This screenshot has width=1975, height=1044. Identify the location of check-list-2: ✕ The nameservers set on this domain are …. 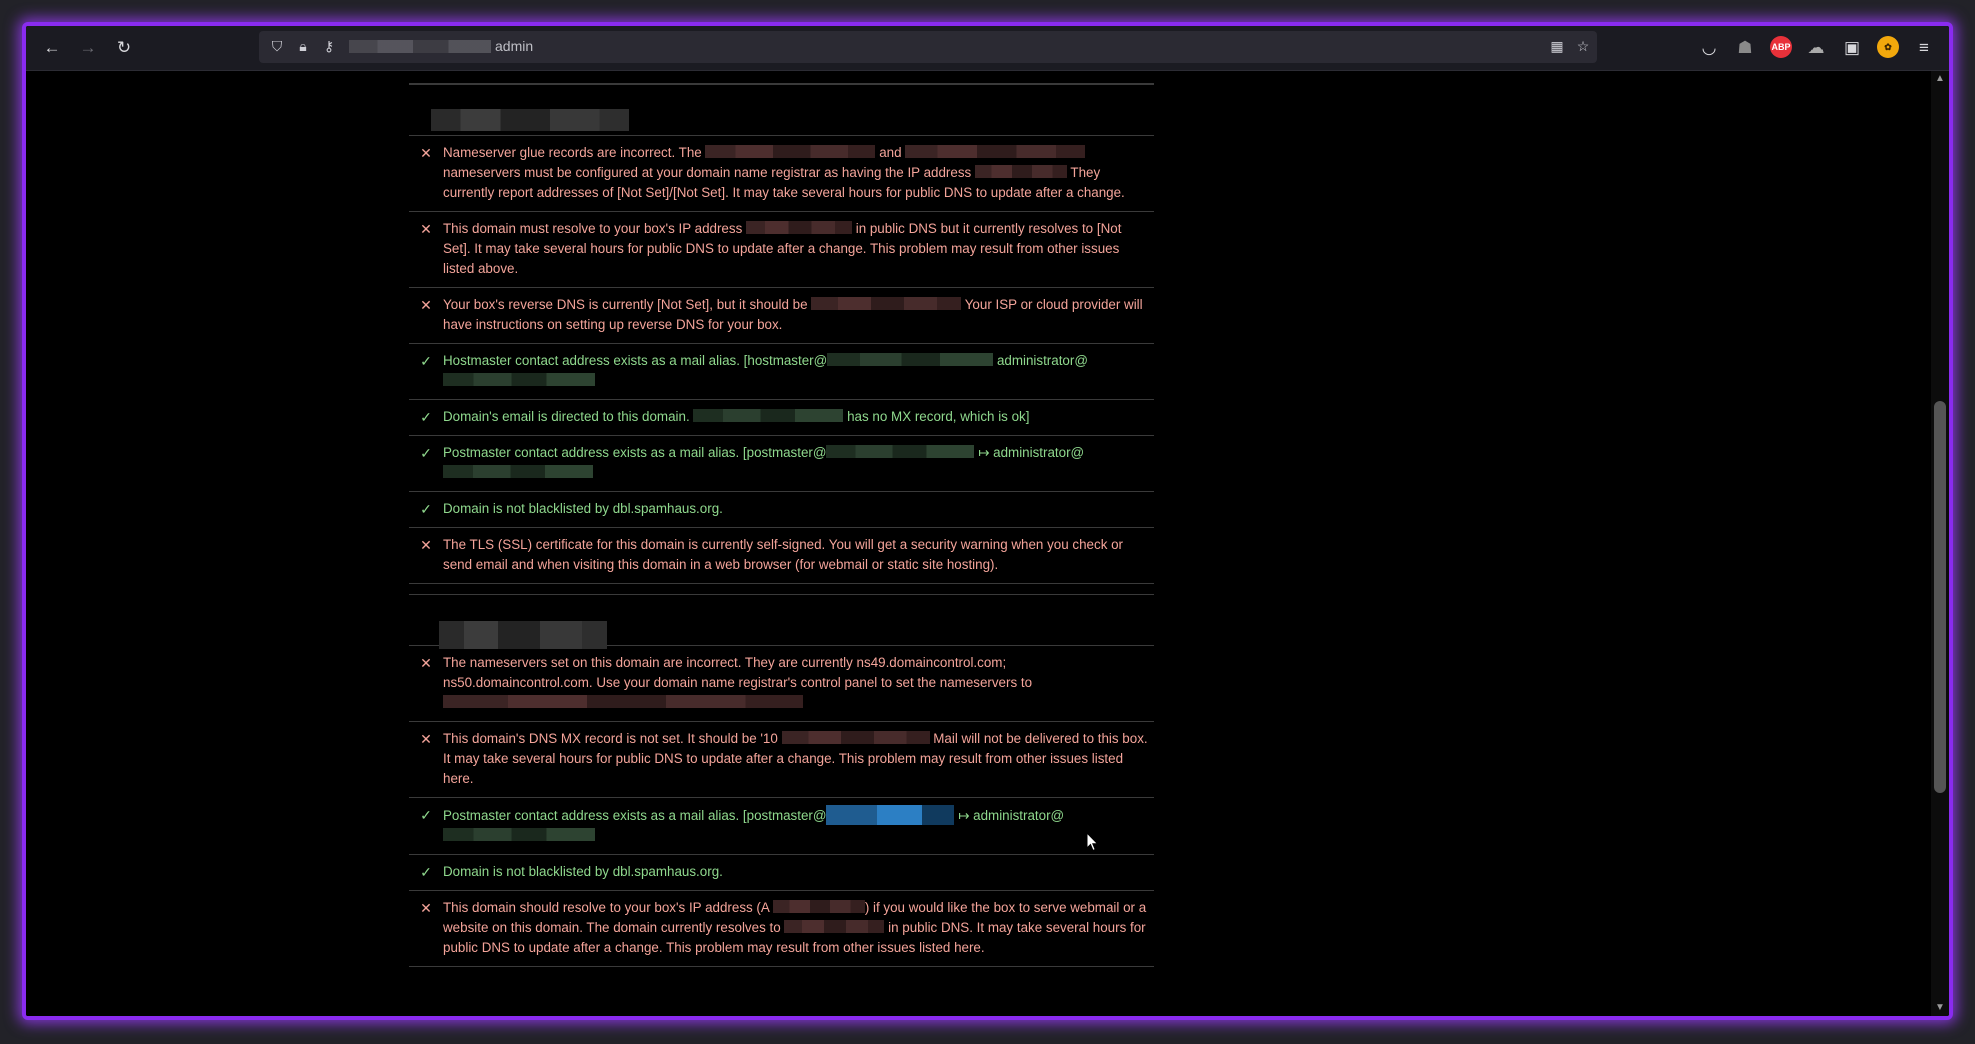
(781, 806).